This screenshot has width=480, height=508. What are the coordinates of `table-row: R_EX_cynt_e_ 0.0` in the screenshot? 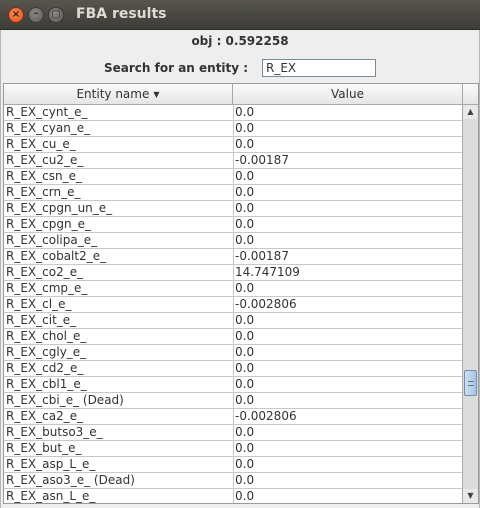 It's located at (233, 113).